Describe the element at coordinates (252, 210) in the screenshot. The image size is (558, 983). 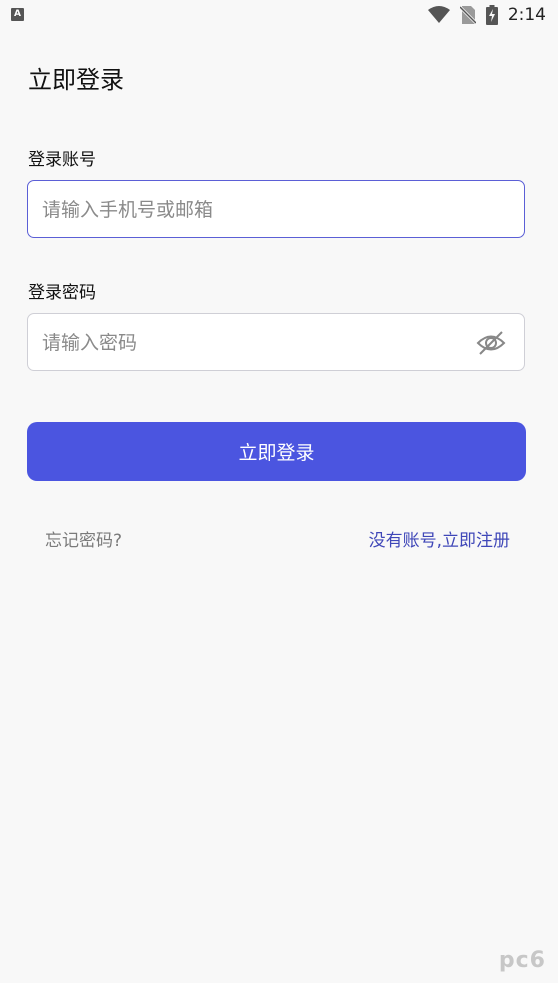
I see `account-input` at that location.